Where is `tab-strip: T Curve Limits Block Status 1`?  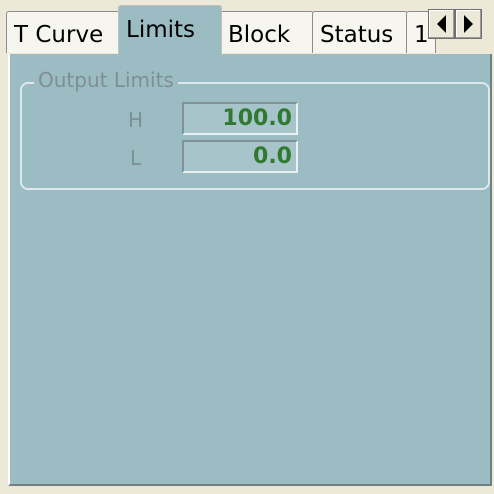 tab-strip: T Curve Limits Block Status 1 is located at coordinates (250, 28).